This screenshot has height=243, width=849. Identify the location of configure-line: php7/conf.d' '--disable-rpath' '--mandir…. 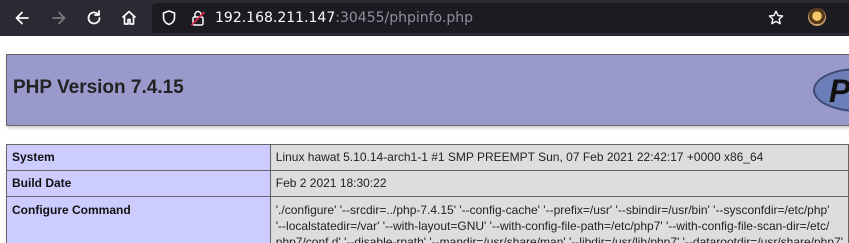
(559, 239).